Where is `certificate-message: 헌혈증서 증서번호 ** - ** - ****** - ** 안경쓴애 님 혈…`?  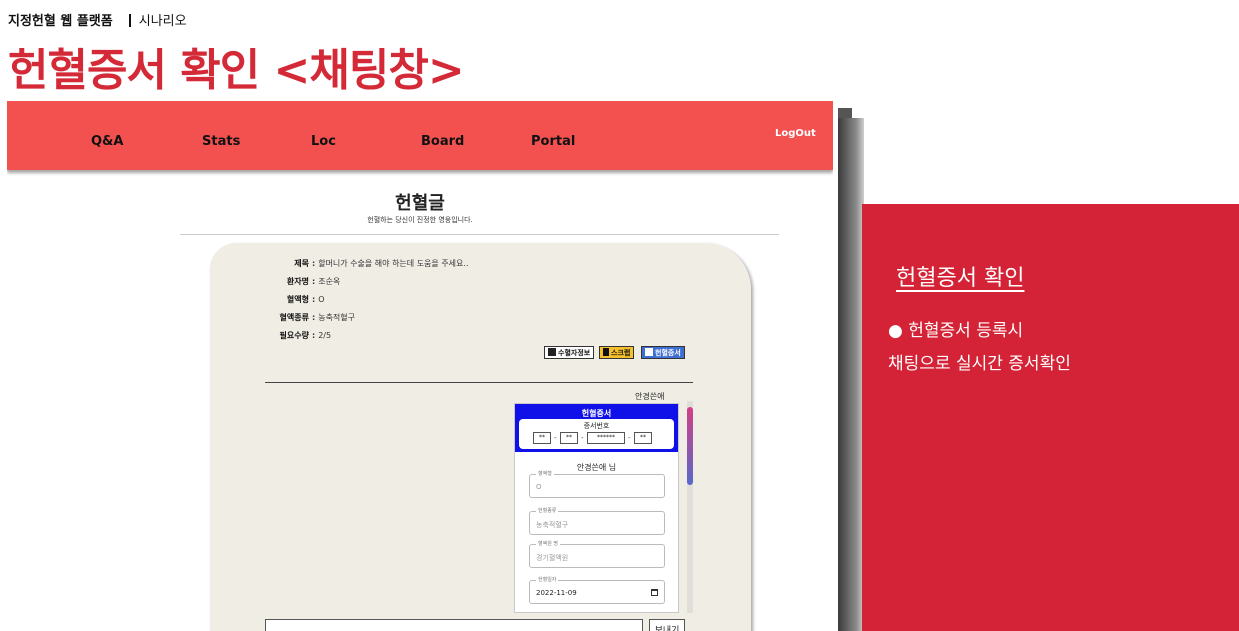 certificate-message: 헌혈증서 증서번호 ** - ** - ****** - ** 안경쓴애 님 혈… is located at coordinates (596, 508).